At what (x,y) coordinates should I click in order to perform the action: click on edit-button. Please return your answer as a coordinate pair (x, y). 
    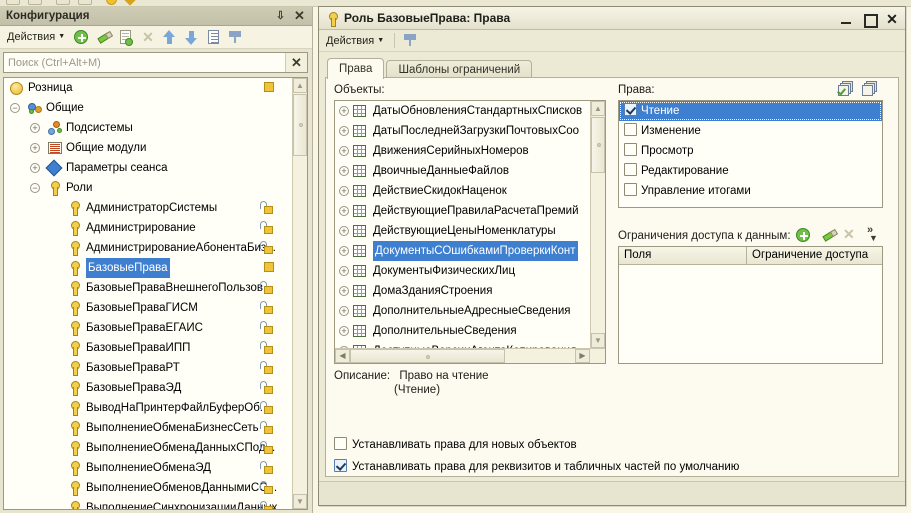
    Looking at the image, I should click on (103, 37).